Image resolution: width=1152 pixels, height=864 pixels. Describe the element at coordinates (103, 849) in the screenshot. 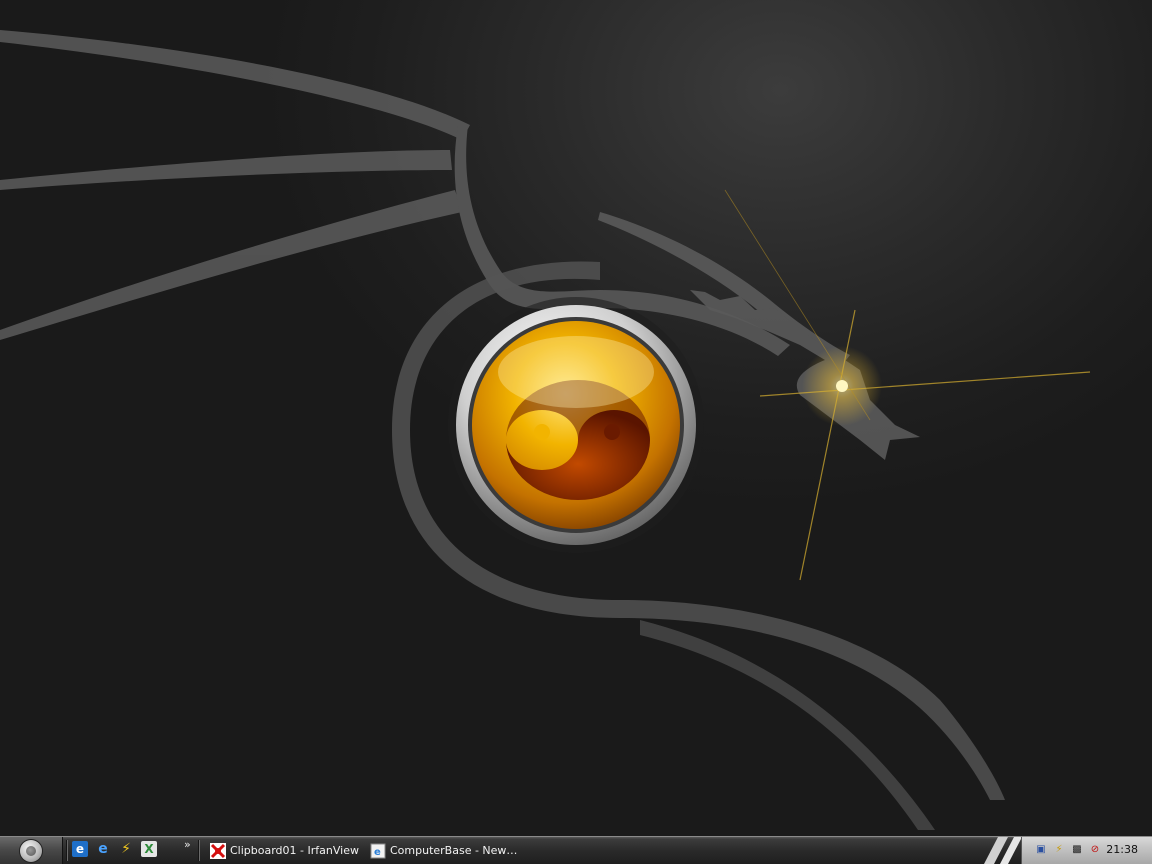

I see `internet-explorer-icon: e` at that location.